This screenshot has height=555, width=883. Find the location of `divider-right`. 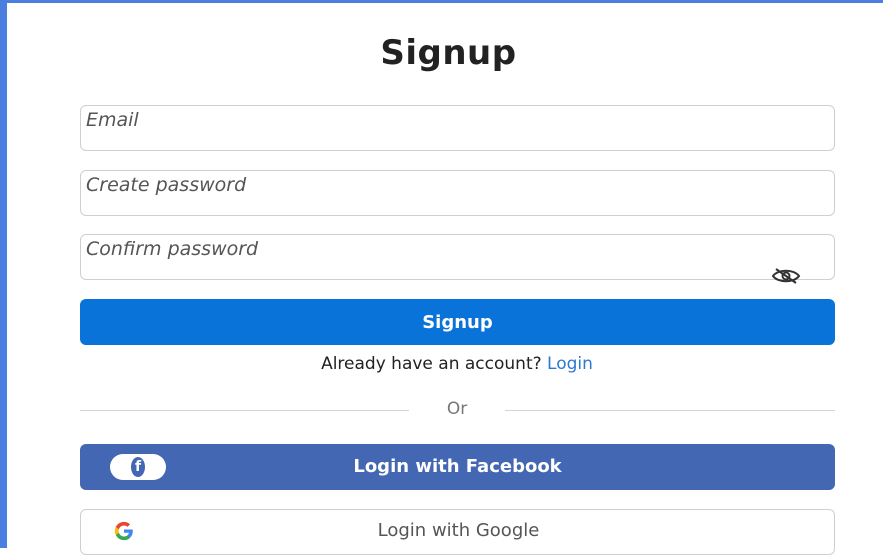

divider-right is located at coordinates (670, 410).